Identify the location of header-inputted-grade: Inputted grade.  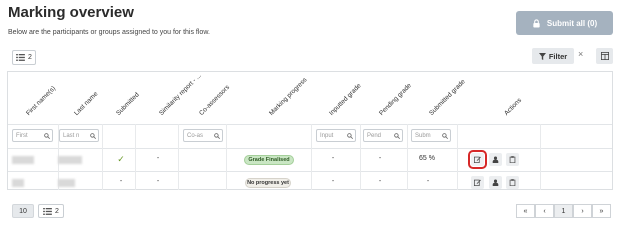
(345, 99).